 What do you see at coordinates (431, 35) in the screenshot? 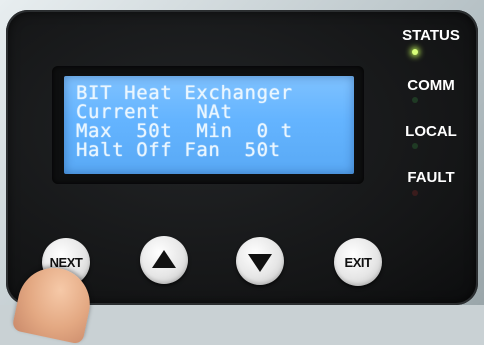
I see `status-label: STATUS` at bounding box center [431, 35].